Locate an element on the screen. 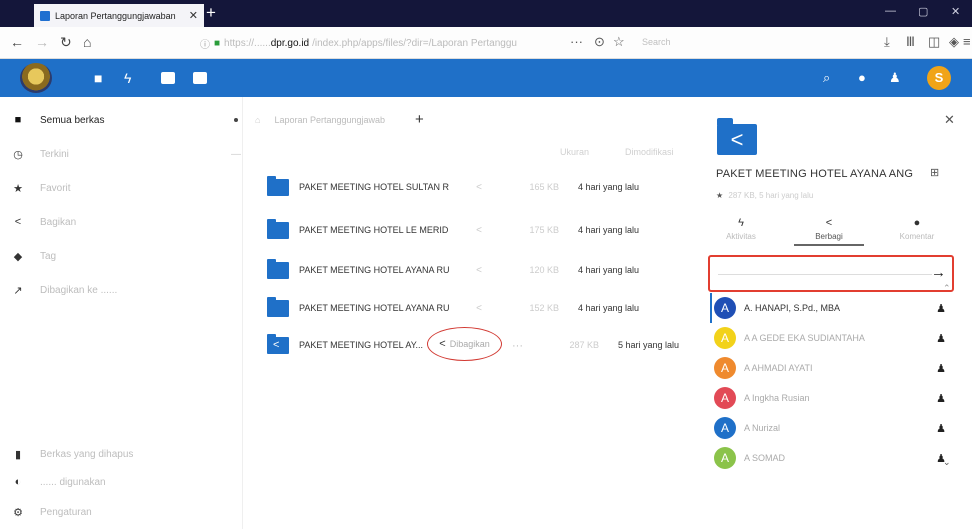  favorite-star-icon: ★ is located at coordinates (719, 195).